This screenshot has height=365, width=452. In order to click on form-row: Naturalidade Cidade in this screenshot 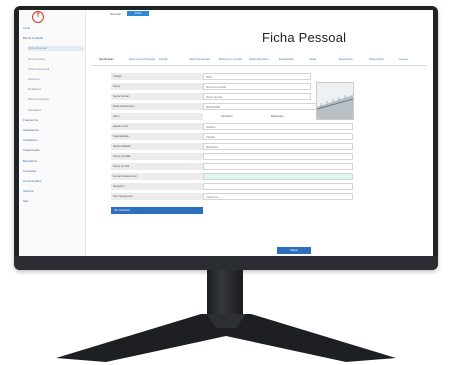, I will do `click(232, 136)`.